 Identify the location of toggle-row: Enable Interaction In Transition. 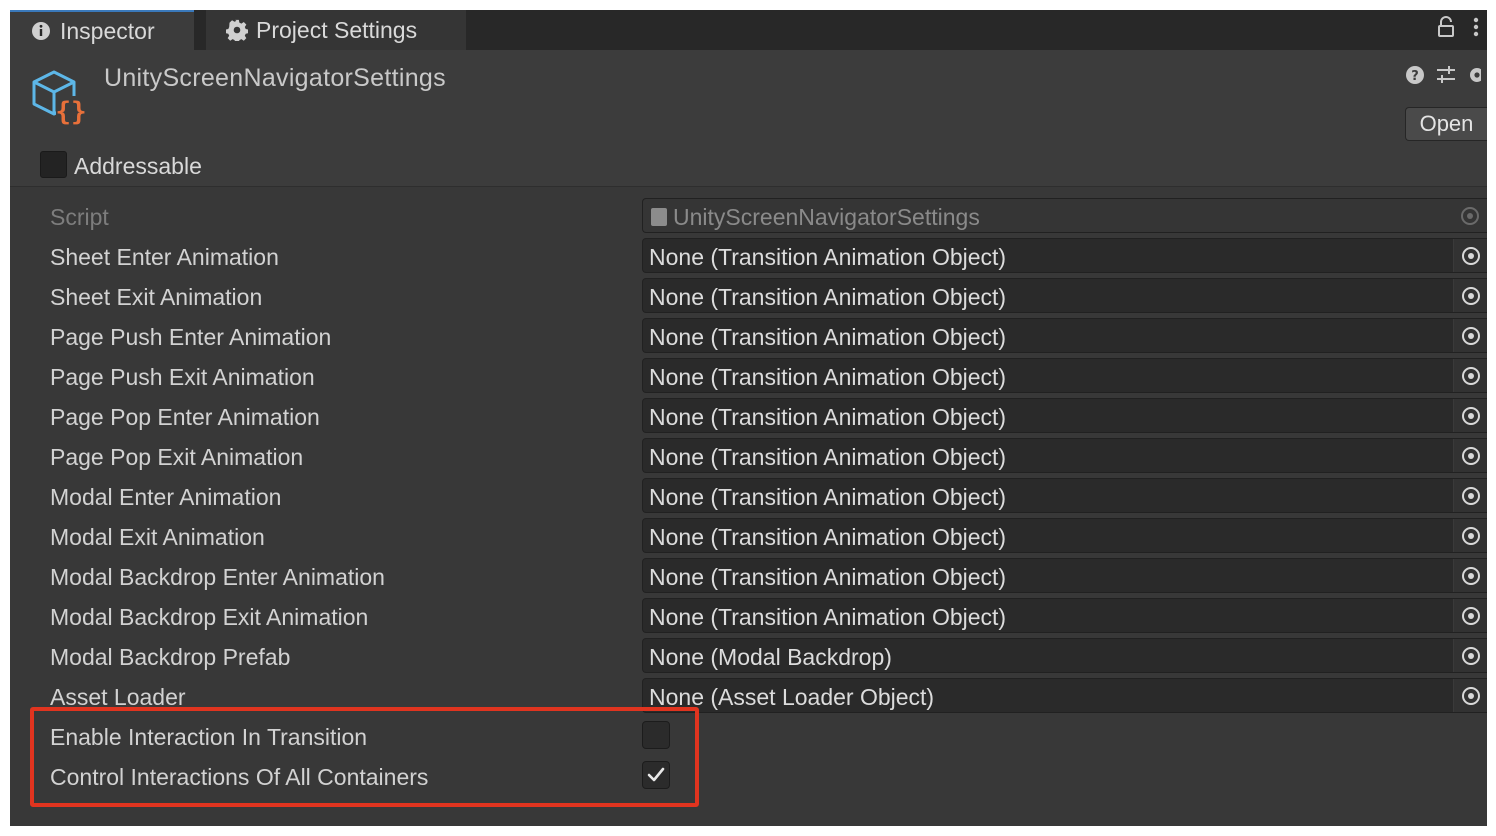
(748, 736).